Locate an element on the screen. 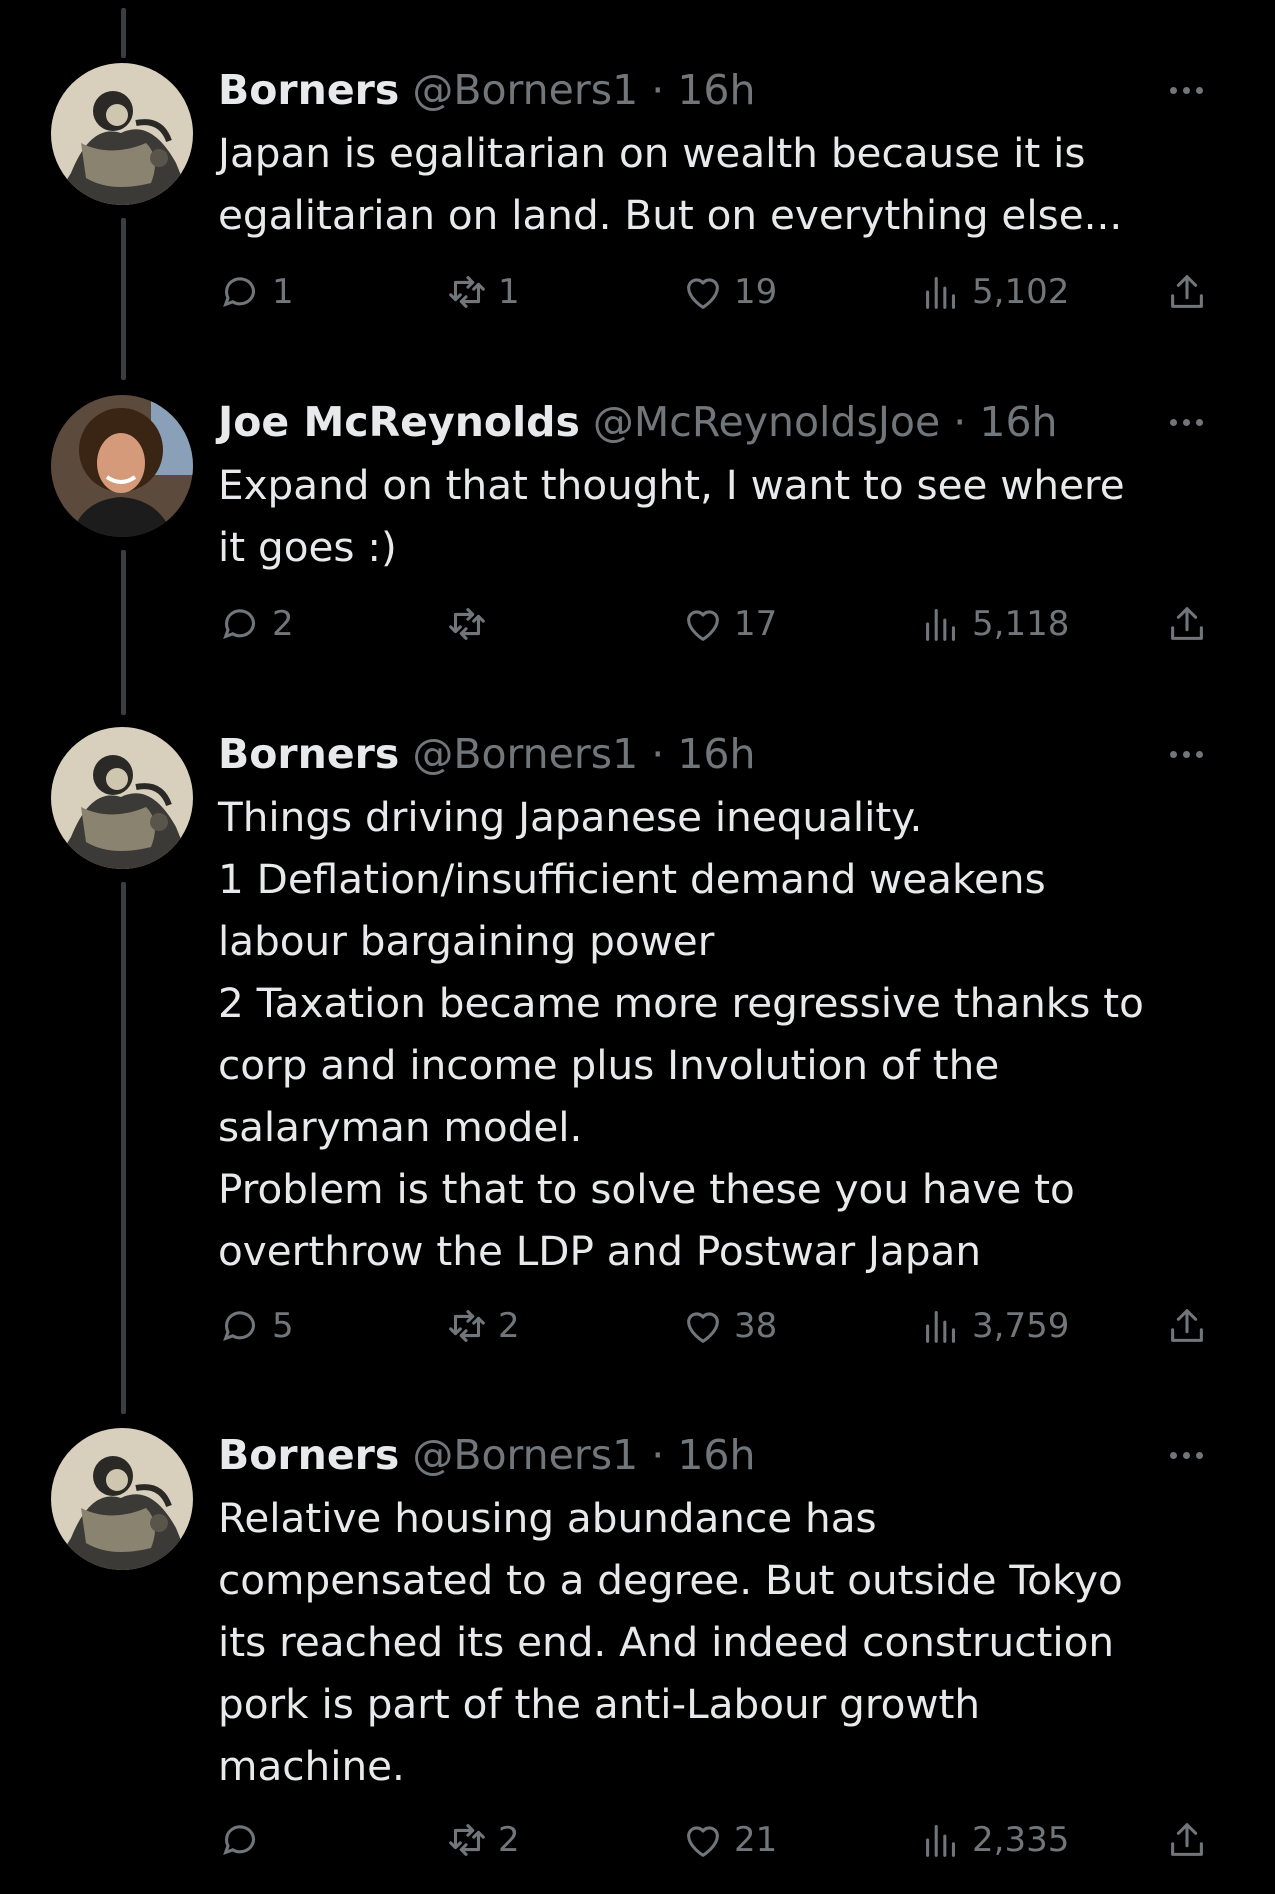 The width and height of the screenshot is (1275, 1894). display-name: Joe McReynolds is located at coordinates (399, 422).